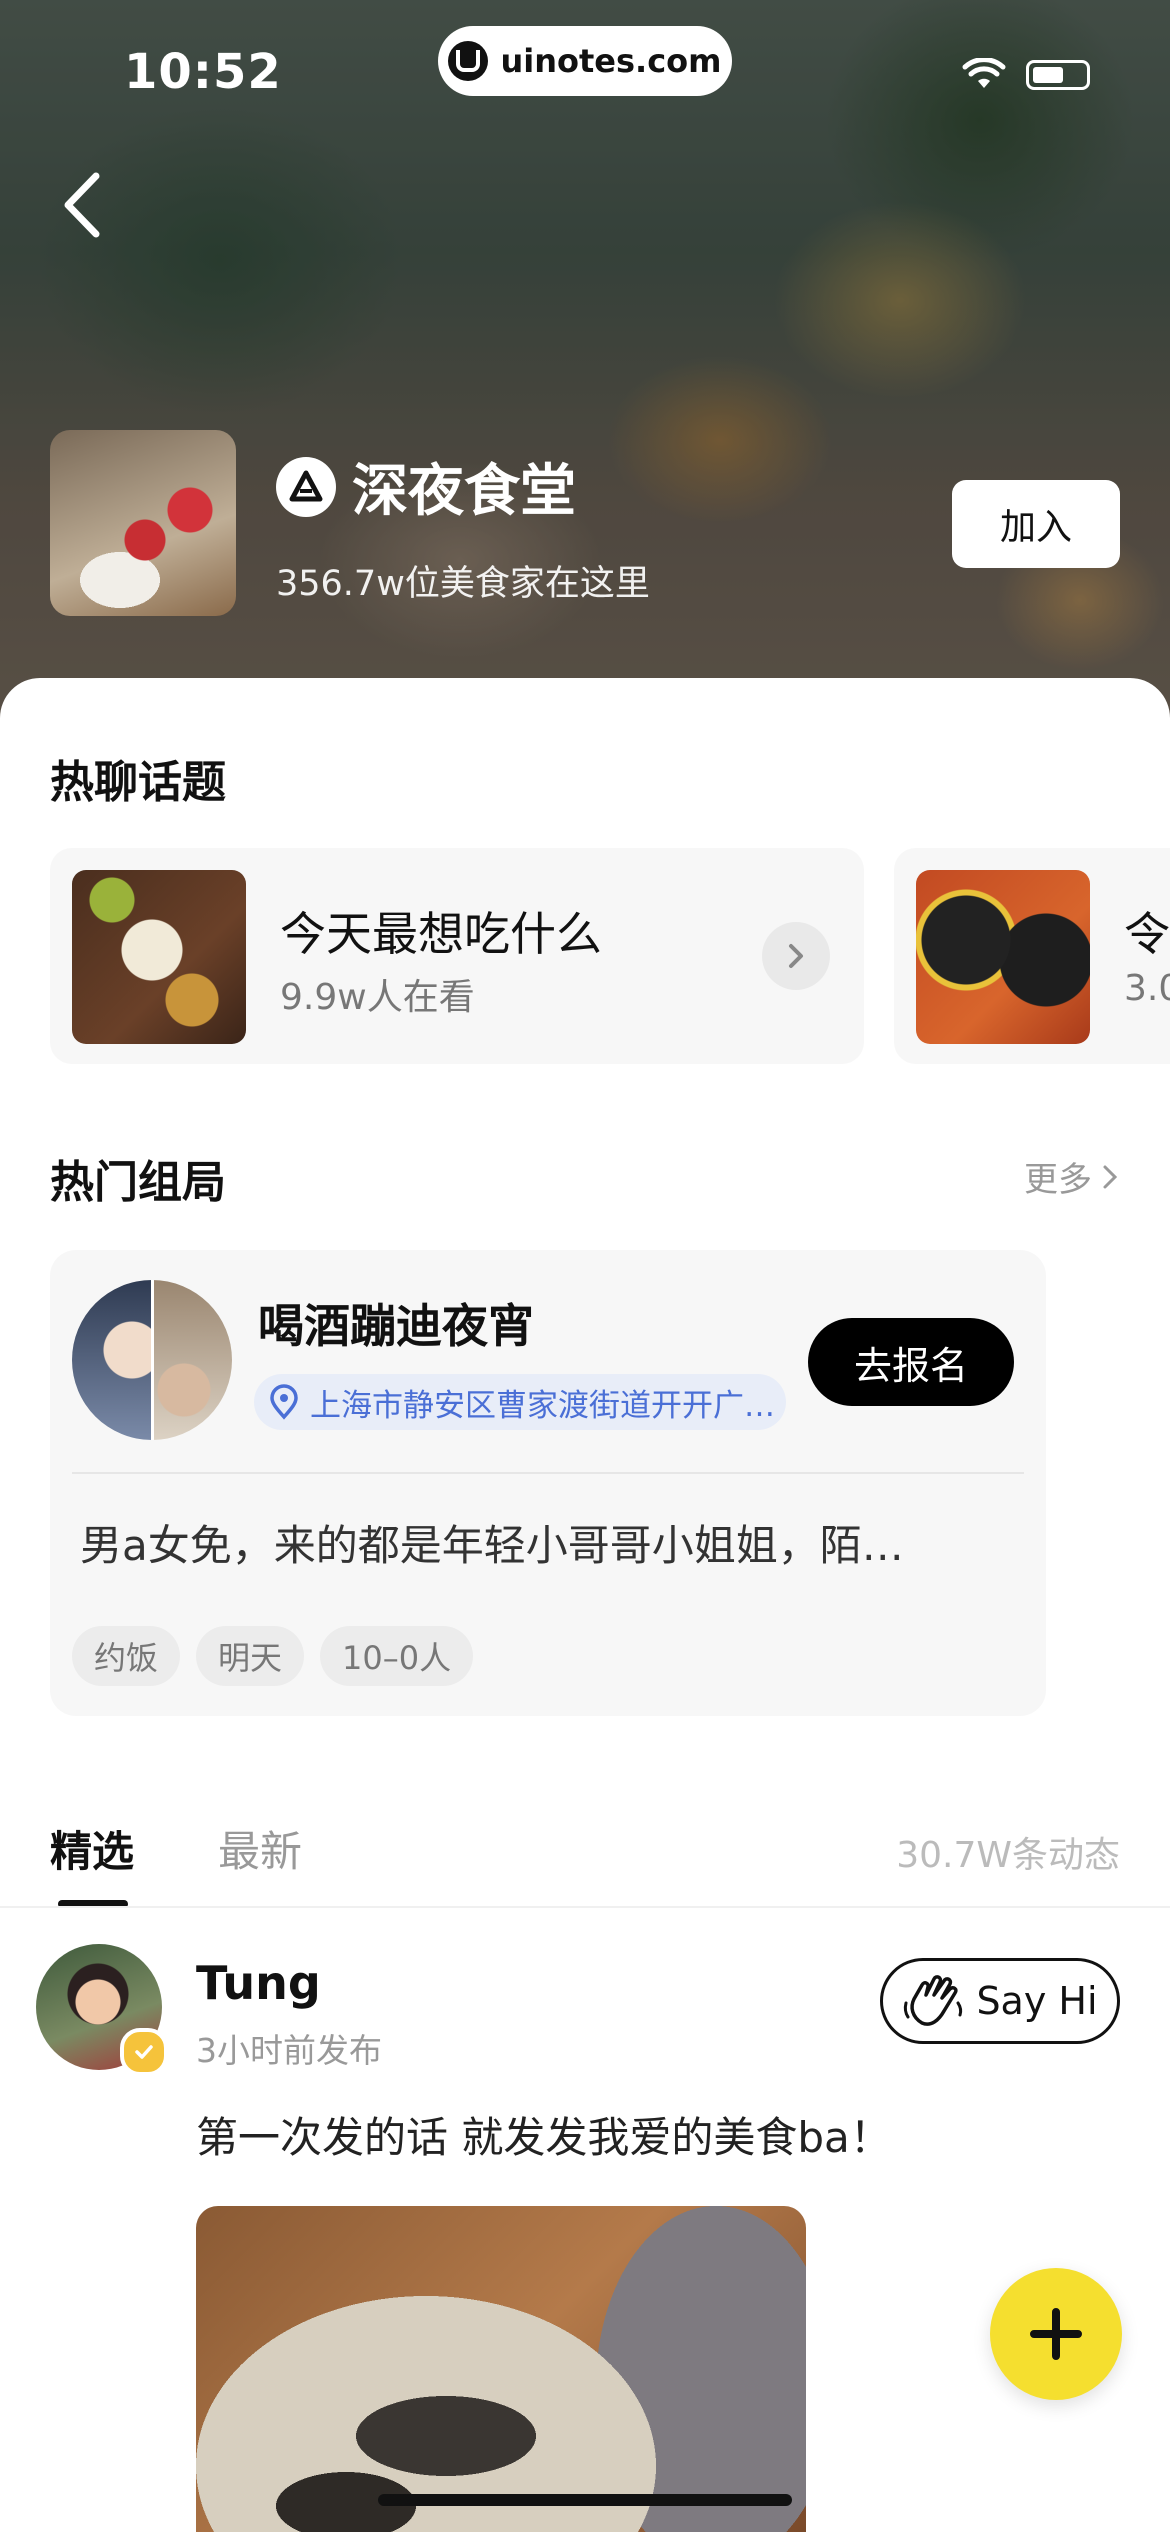 This screenshot has width=1170, height=2532. I want to click on location-pin-icon, so click(284, 1402).